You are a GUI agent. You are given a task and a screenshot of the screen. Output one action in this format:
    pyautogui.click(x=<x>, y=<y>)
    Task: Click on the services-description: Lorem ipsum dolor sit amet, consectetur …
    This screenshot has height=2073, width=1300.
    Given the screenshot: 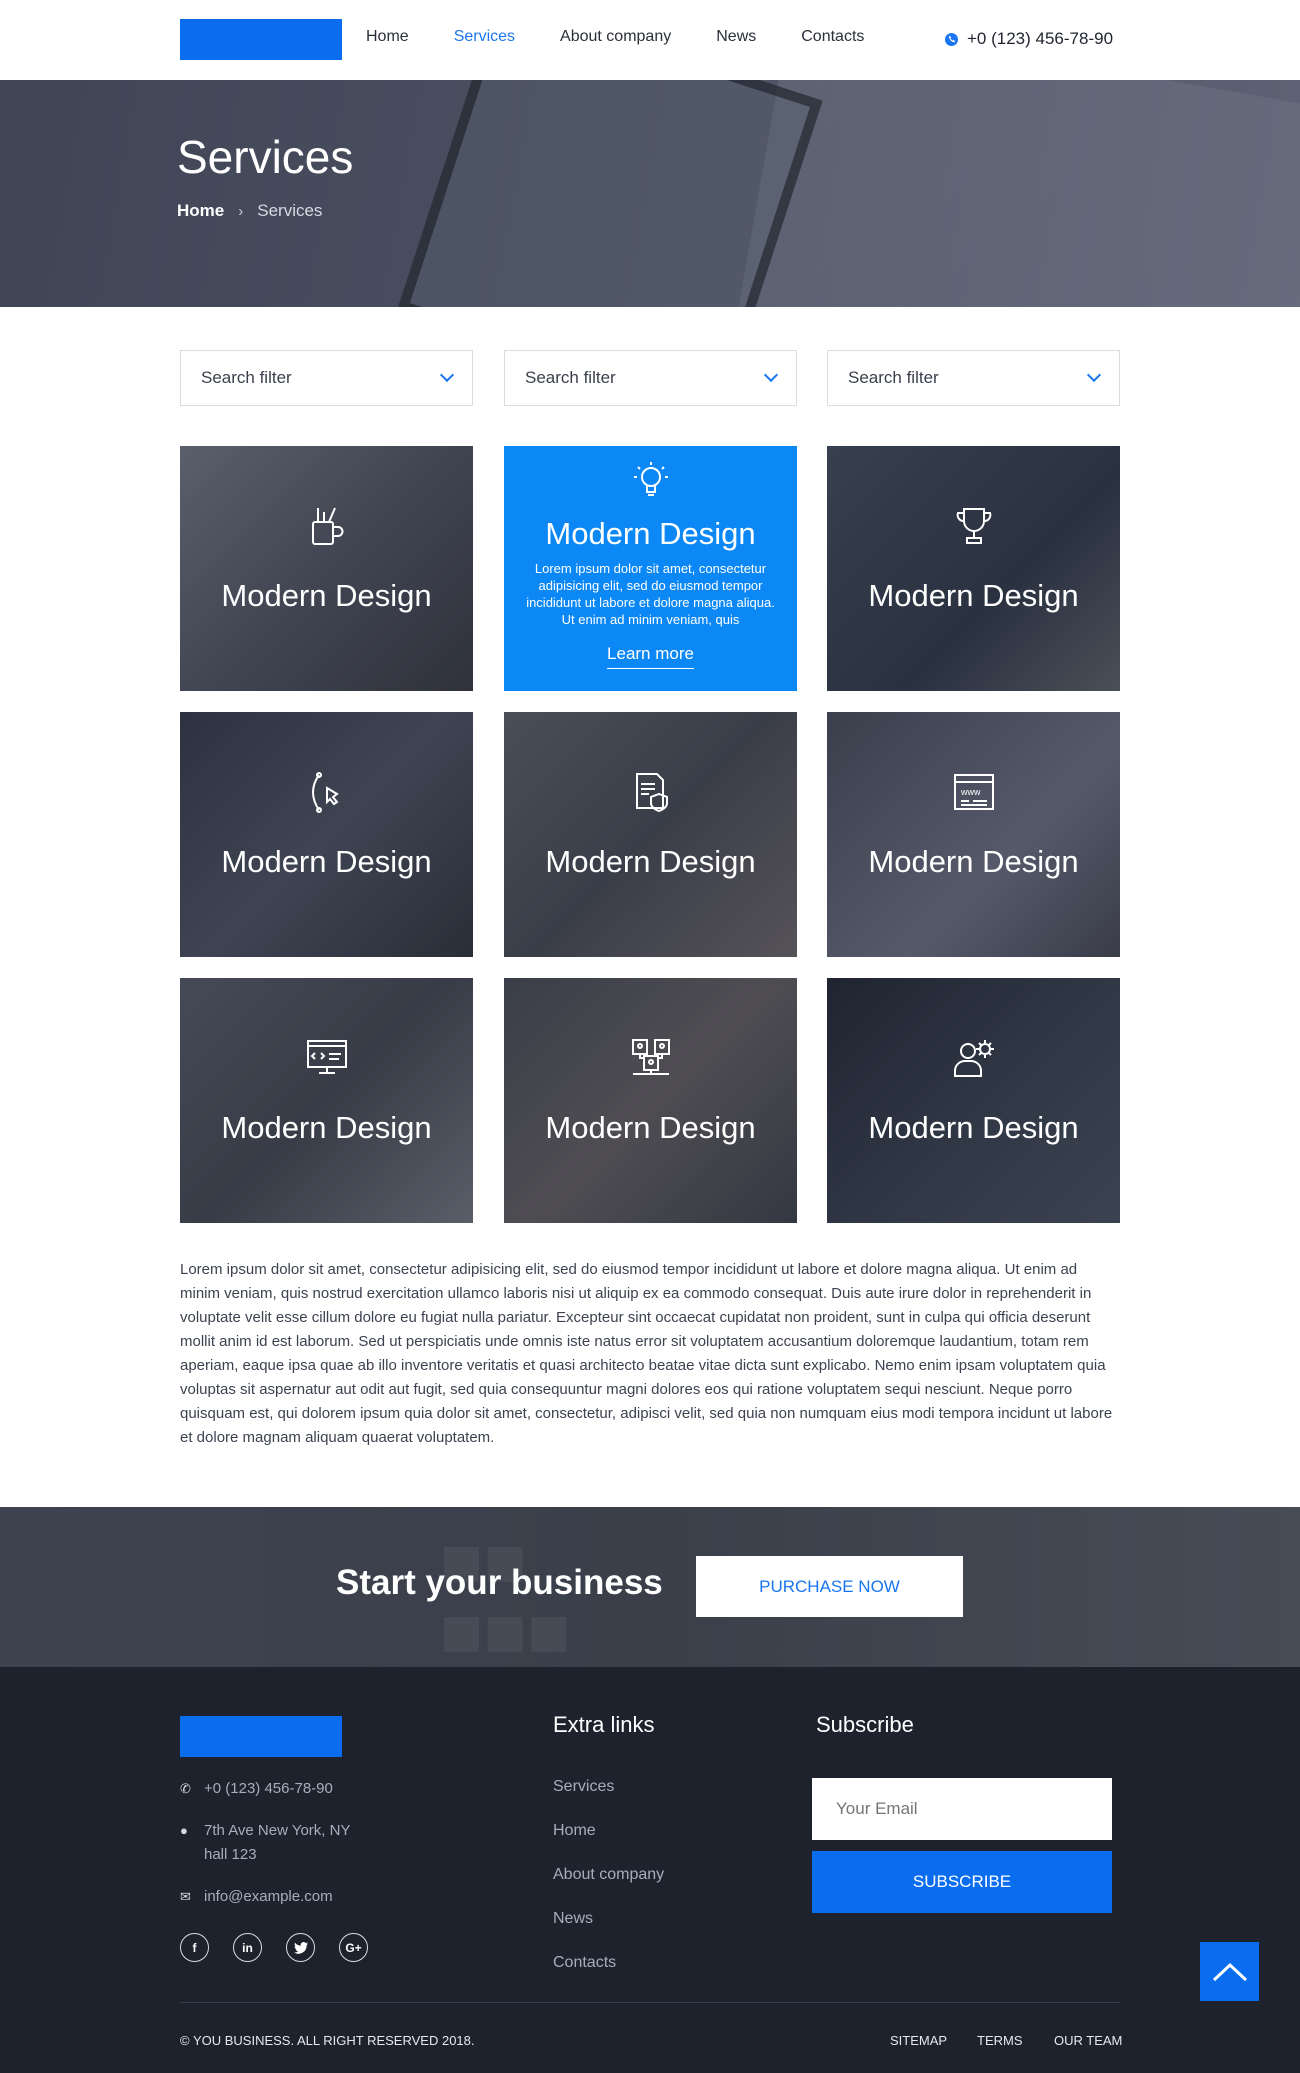 What is the action you would take?
    pyautogui.click(x=646, y=1353)
    